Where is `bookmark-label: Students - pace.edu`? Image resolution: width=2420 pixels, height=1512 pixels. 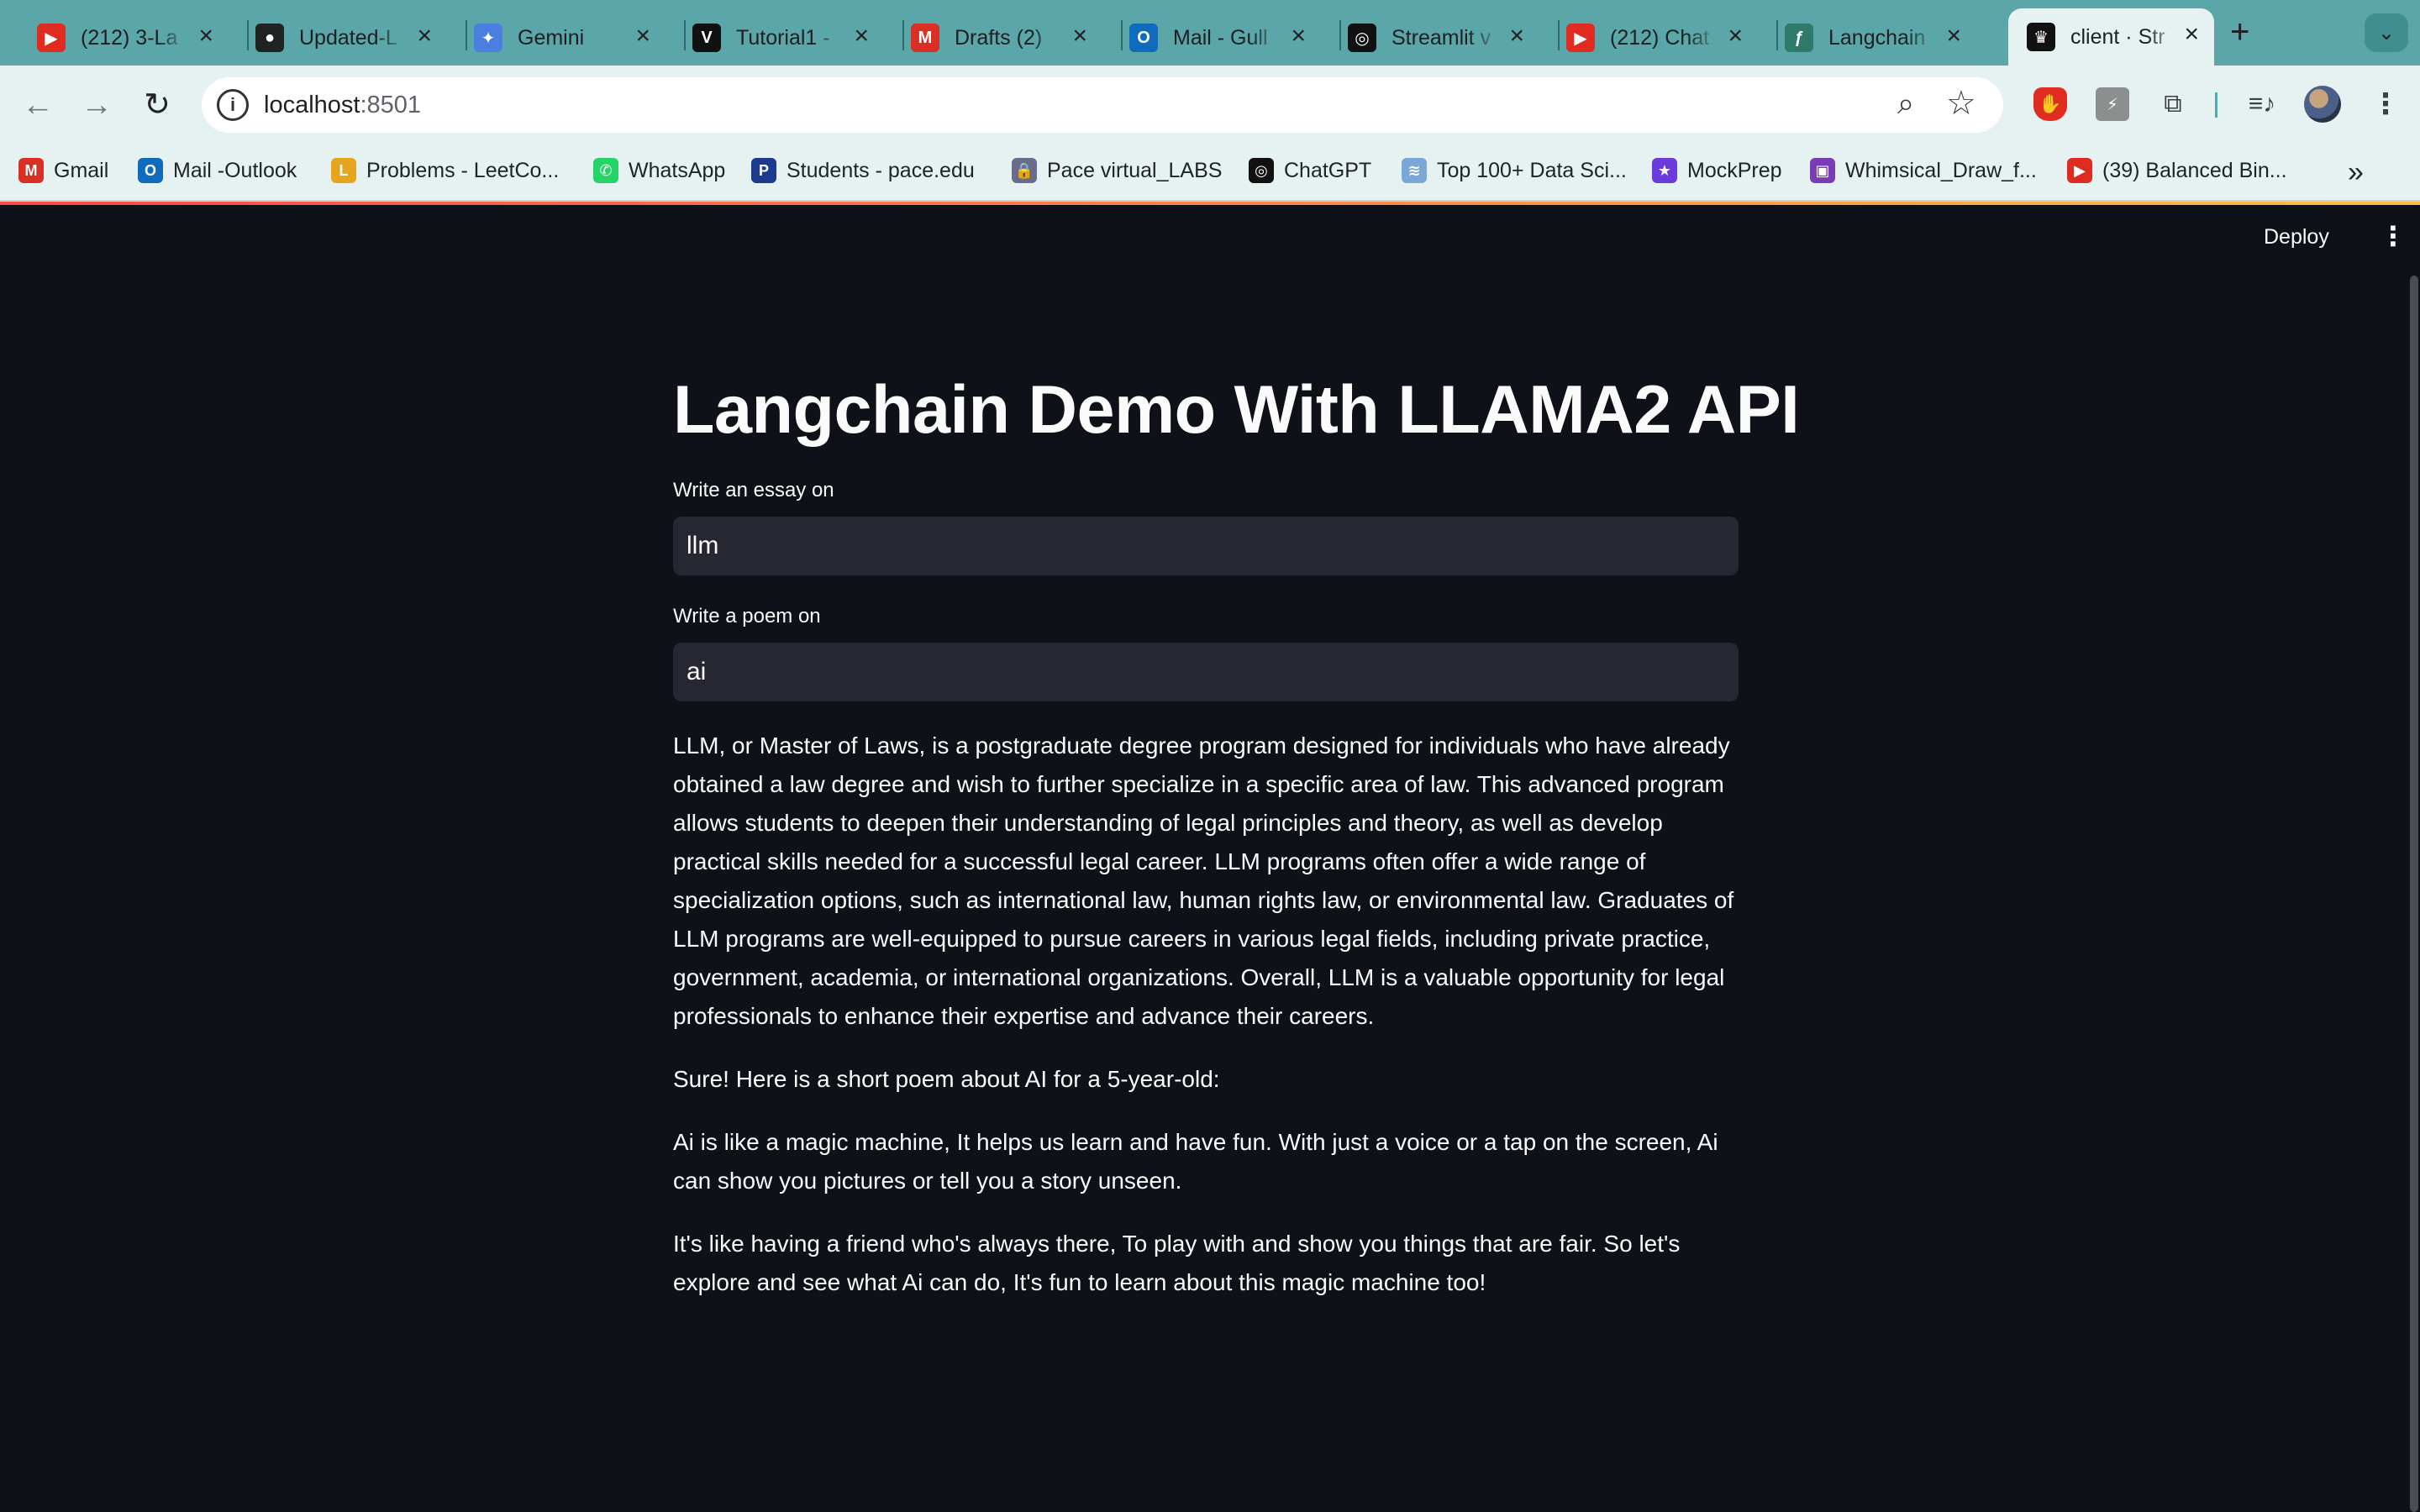
bookmark-label: Students - pace.edu is located at coordinates (880, 170).